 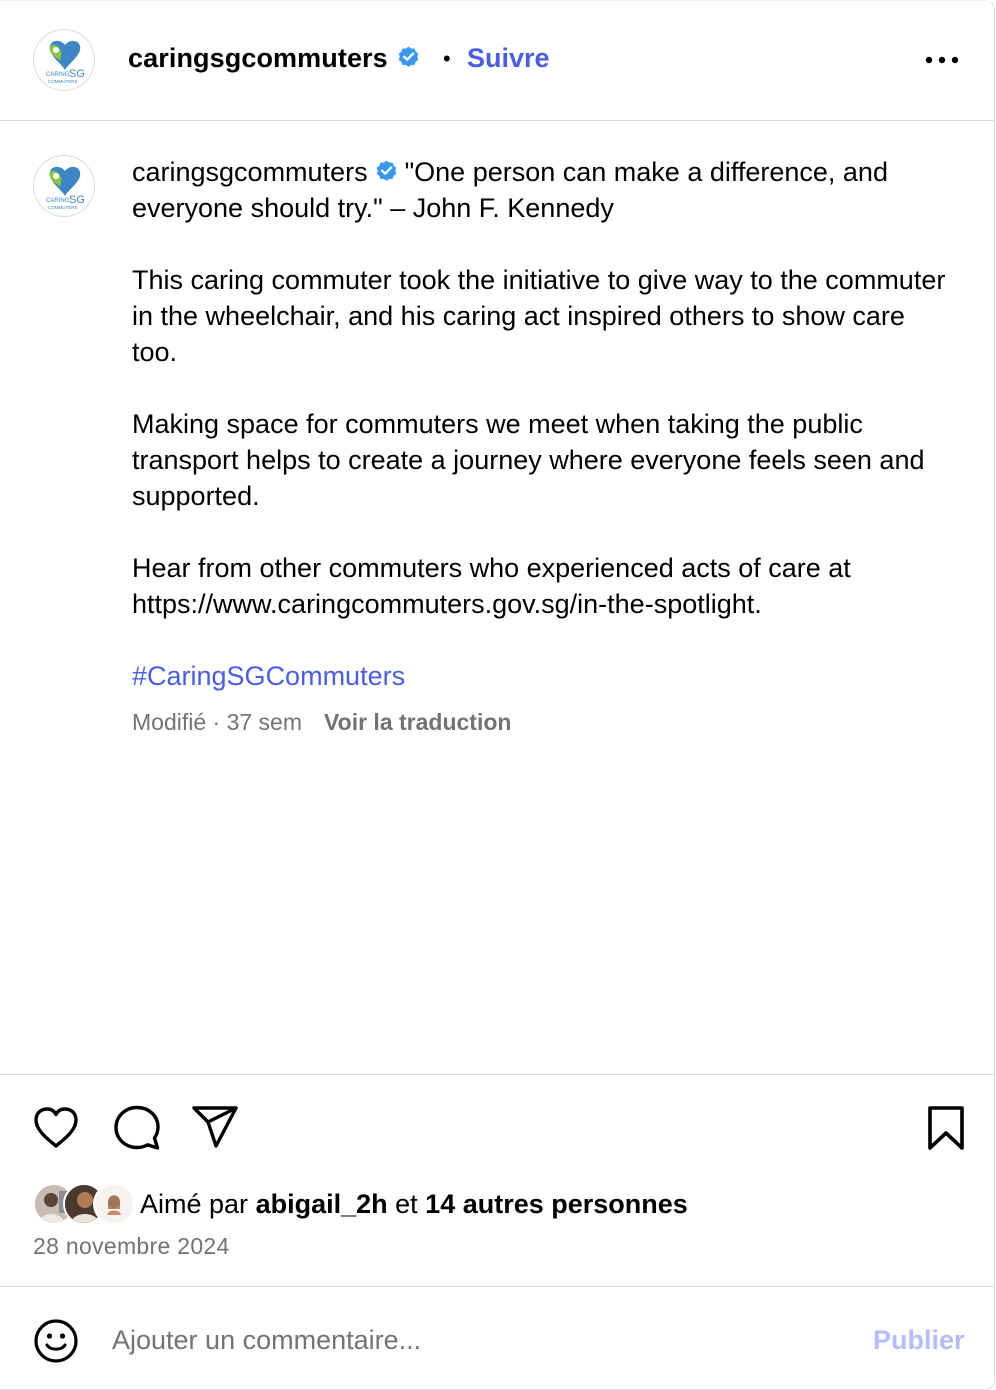 What do you see at coordinates (215, 1129) in the screenshot?
I see `share-icon` at bounding box center [215, 1129].